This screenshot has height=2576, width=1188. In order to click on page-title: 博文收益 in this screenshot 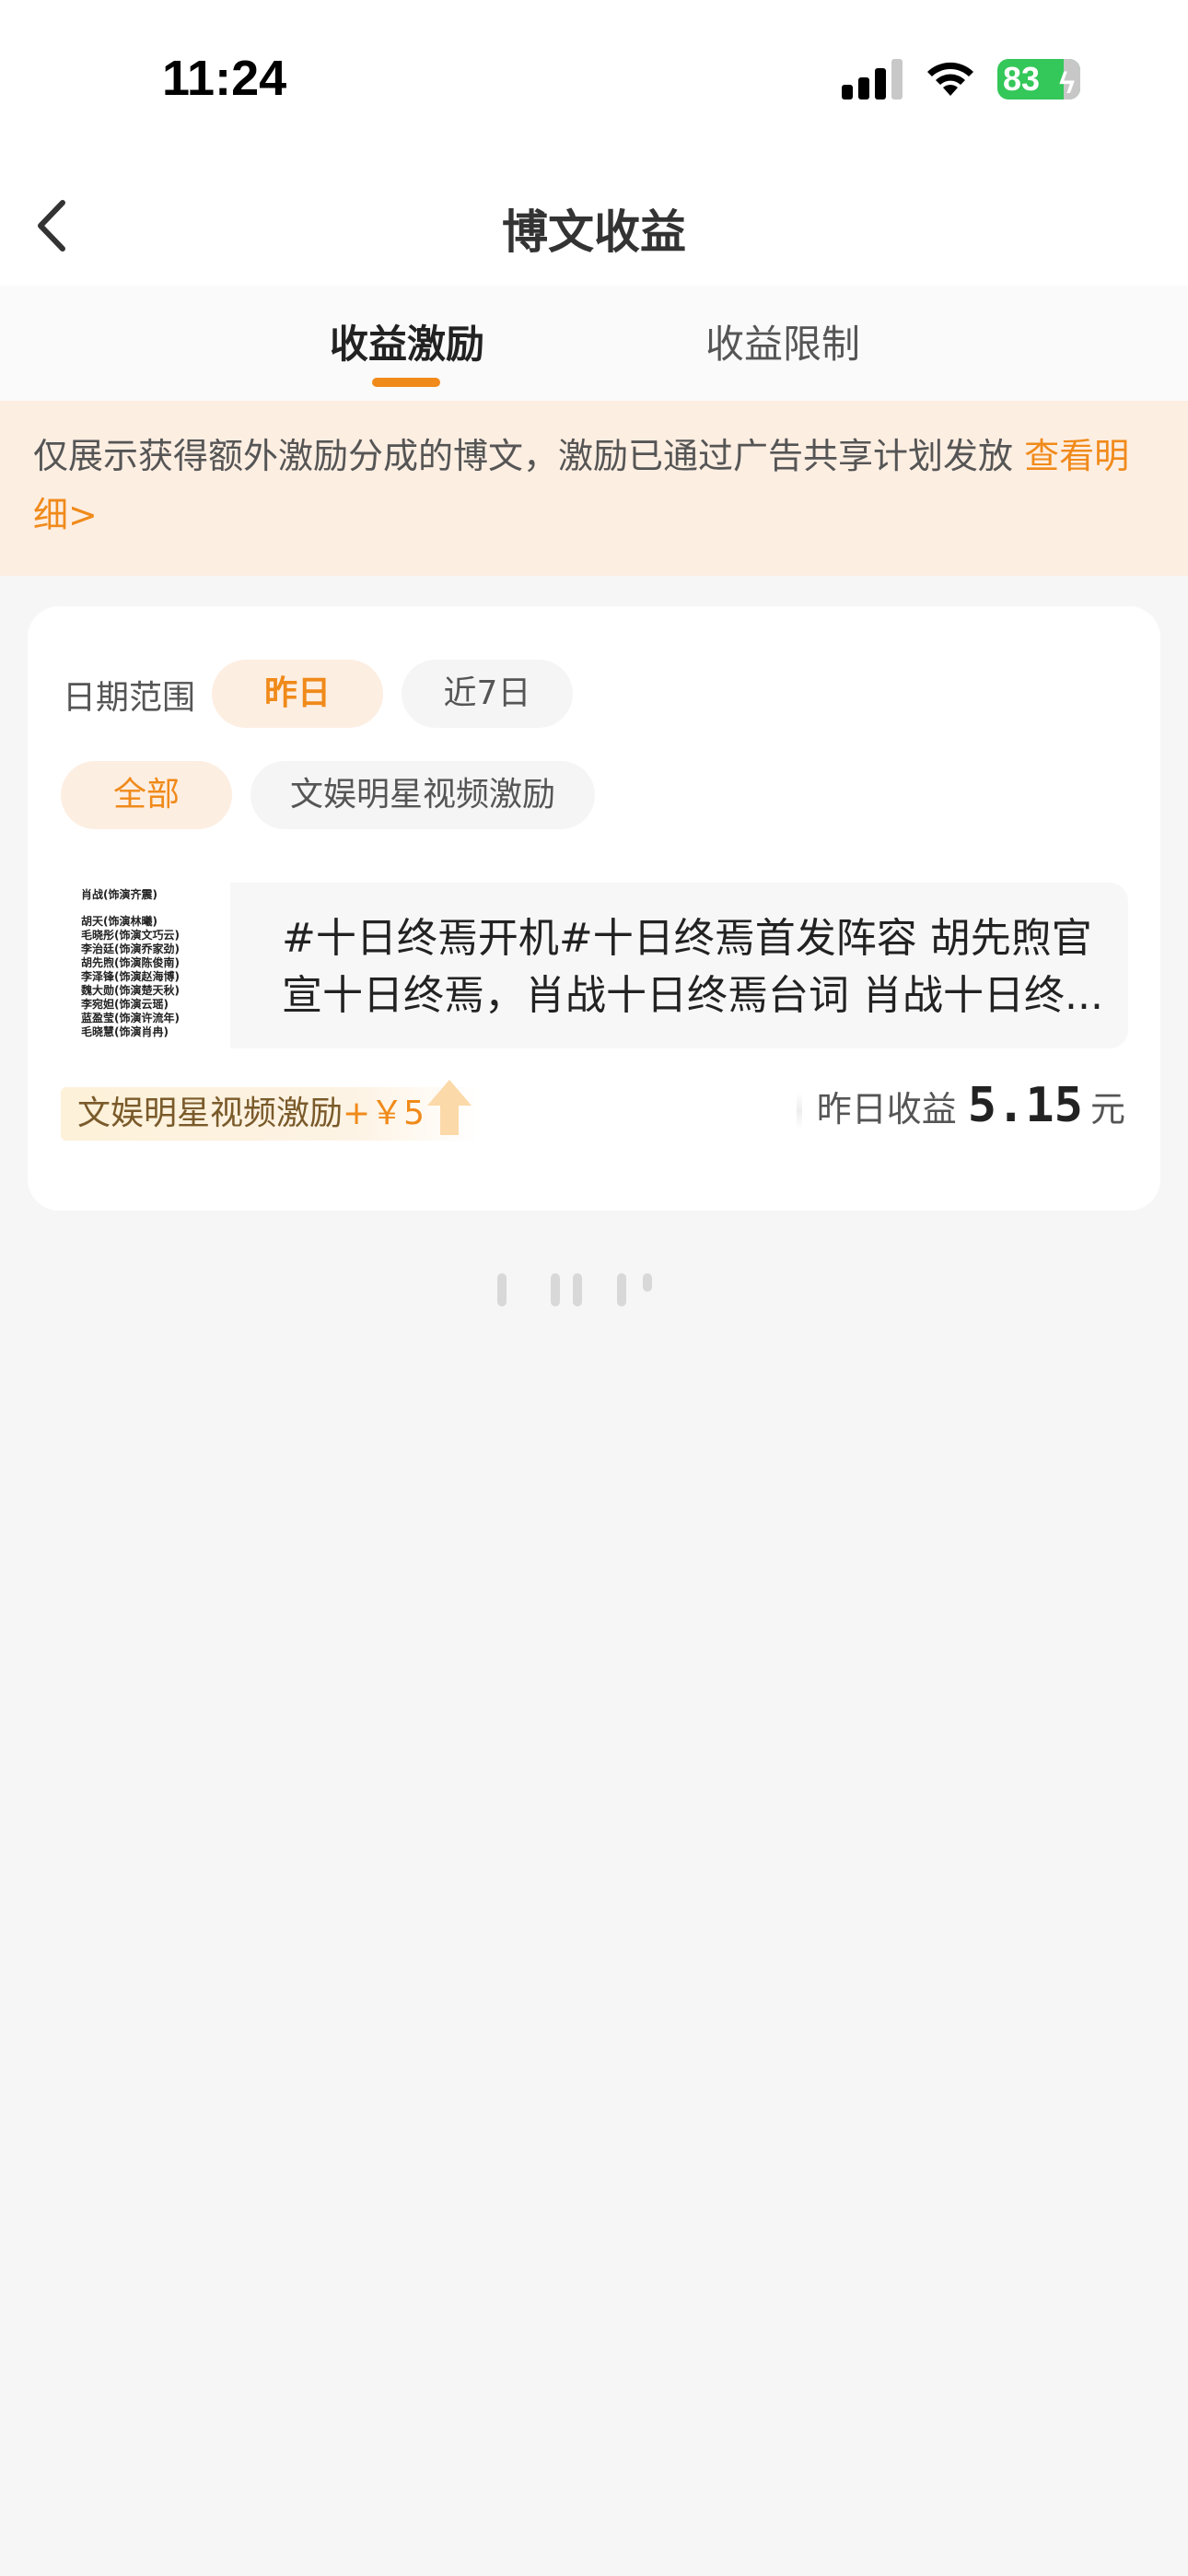, I will do `click(594, 232)`.